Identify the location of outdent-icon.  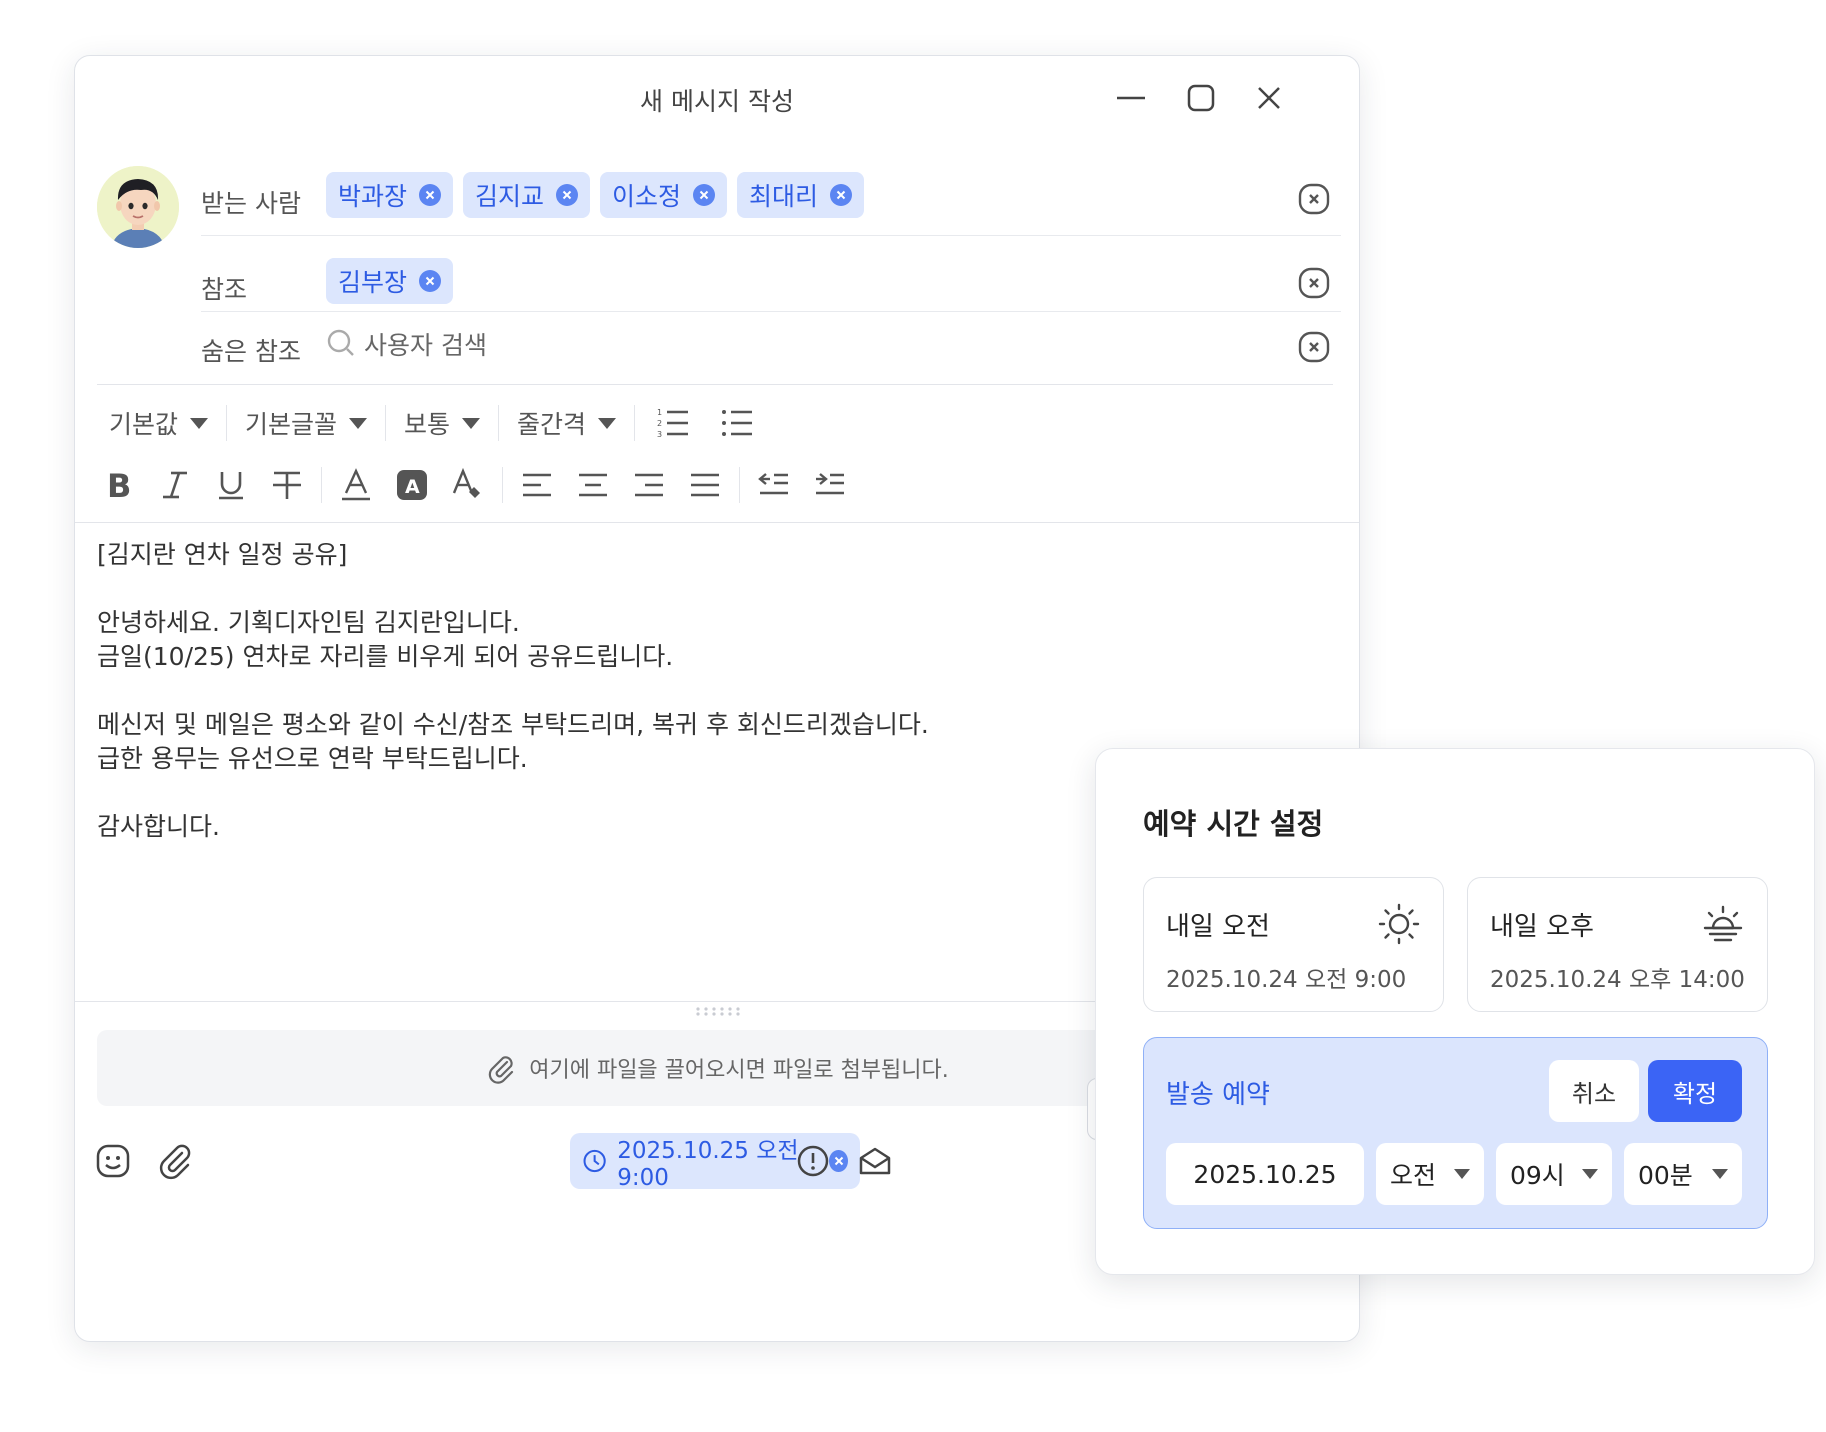
(773, 484).